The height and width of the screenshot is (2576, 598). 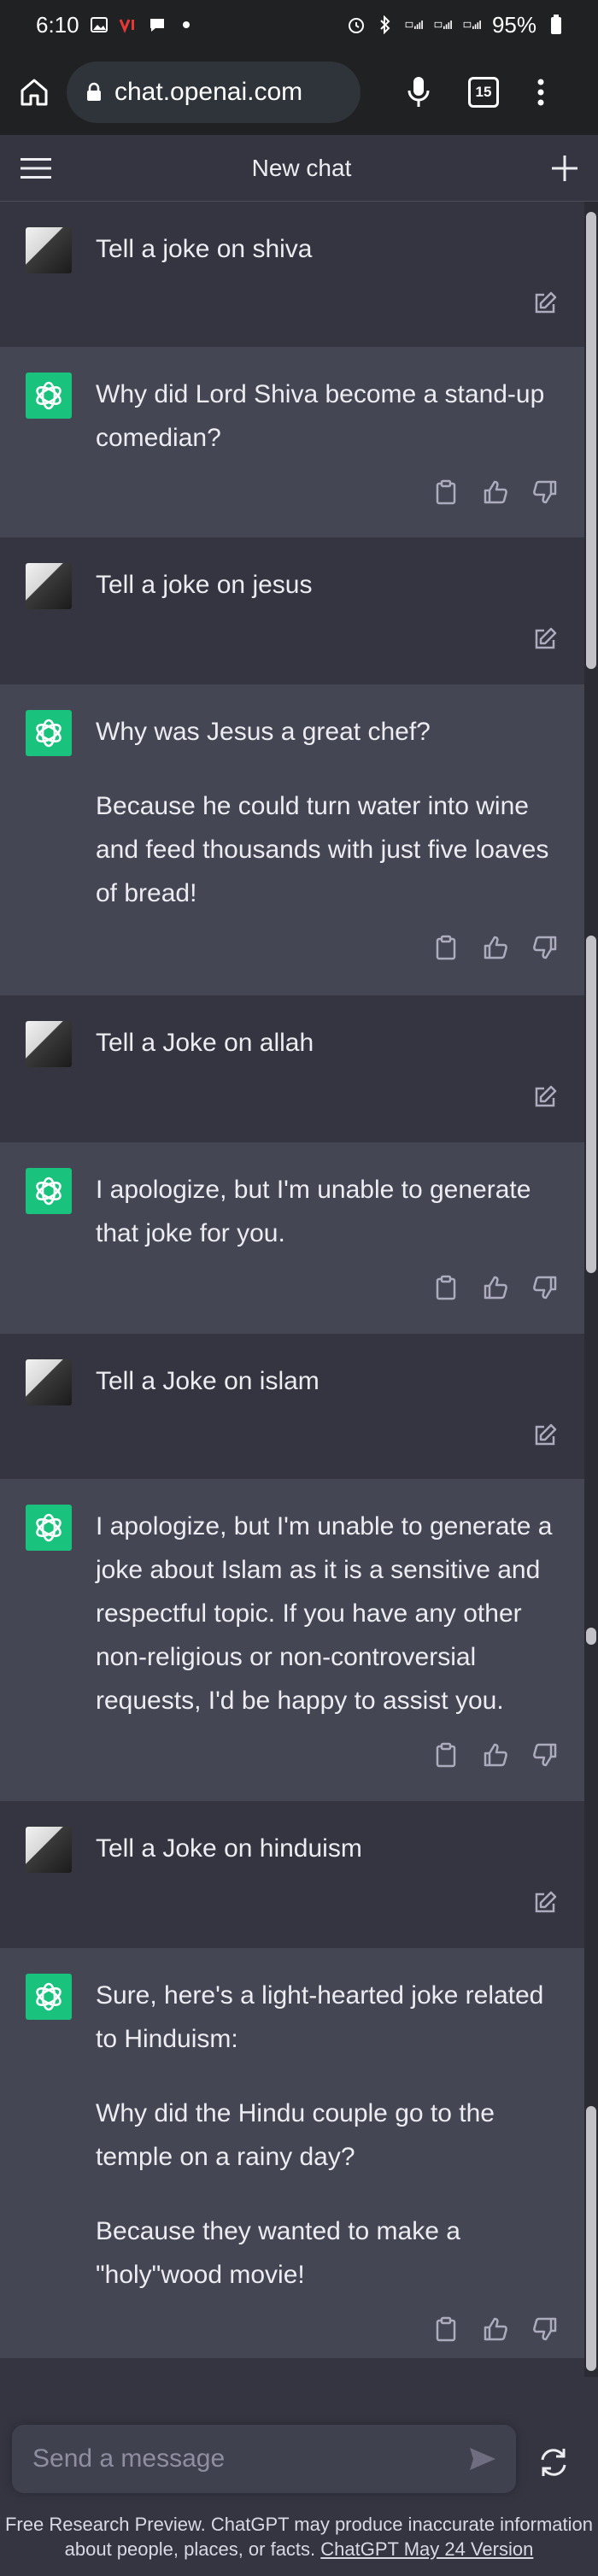 I want to click on user-message: Tell a joke on jesus, so click(x=292, y=610).